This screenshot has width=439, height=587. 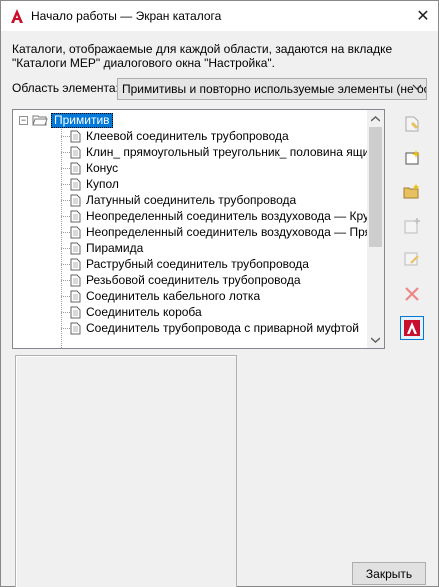 I want to click on tree-scrollbar, so click(x=375, y=229).